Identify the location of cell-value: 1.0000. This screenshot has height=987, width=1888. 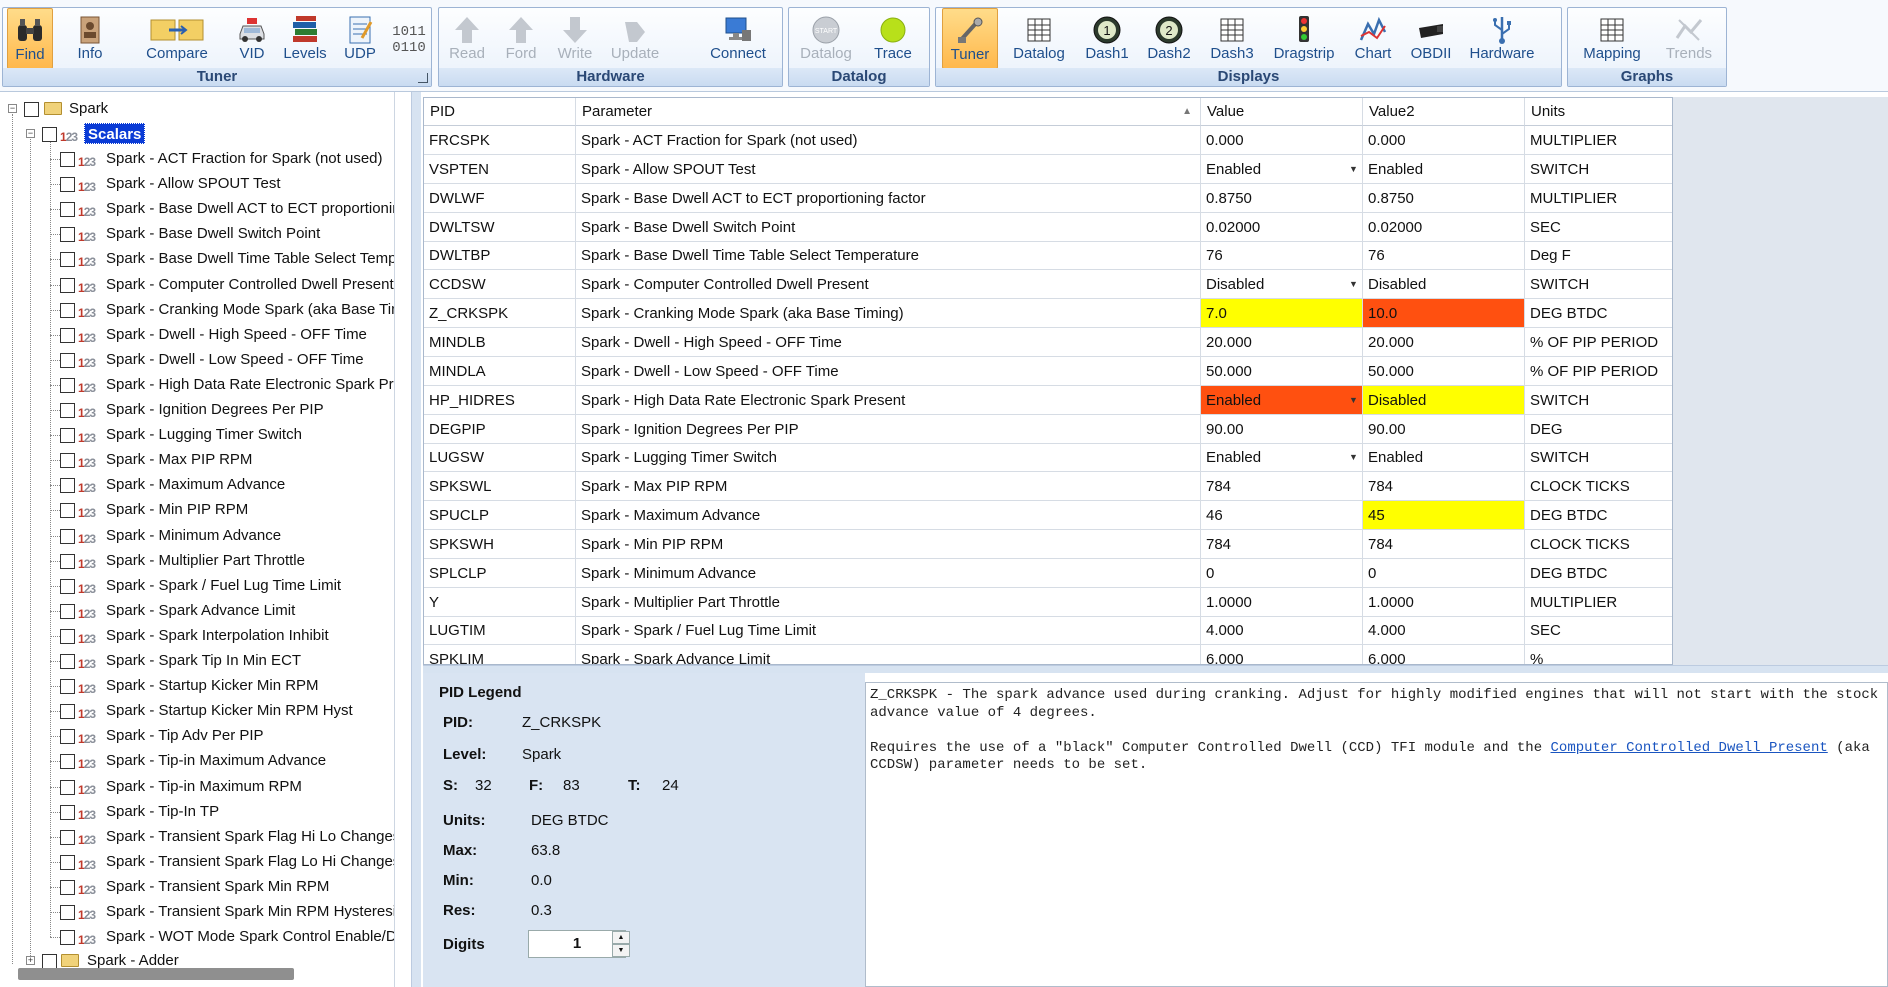
(1282, 602).